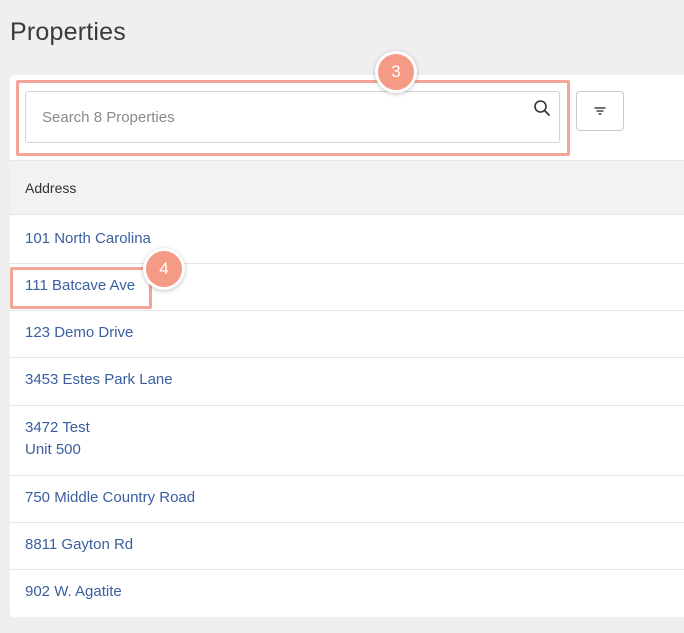 The width and height of the screenshot is (684, 633). I want to click on table-row: 8811 Gayton Rd, so click(347, 546).